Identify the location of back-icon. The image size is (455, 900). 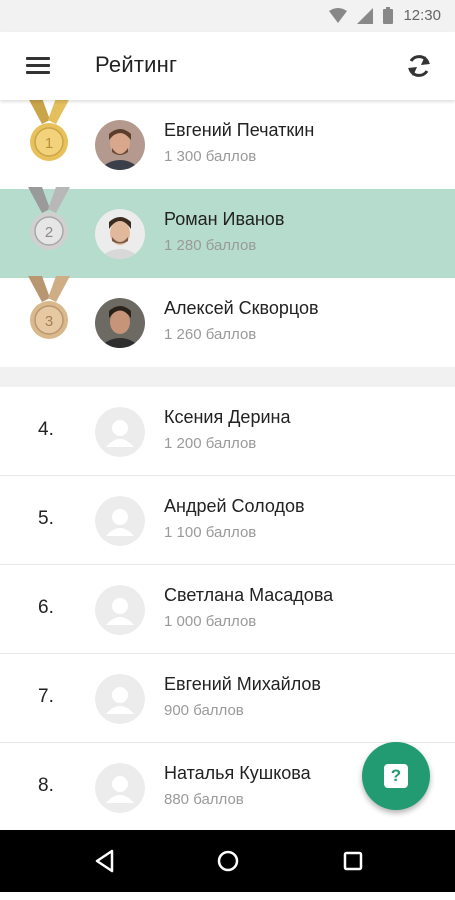
(104, 861).